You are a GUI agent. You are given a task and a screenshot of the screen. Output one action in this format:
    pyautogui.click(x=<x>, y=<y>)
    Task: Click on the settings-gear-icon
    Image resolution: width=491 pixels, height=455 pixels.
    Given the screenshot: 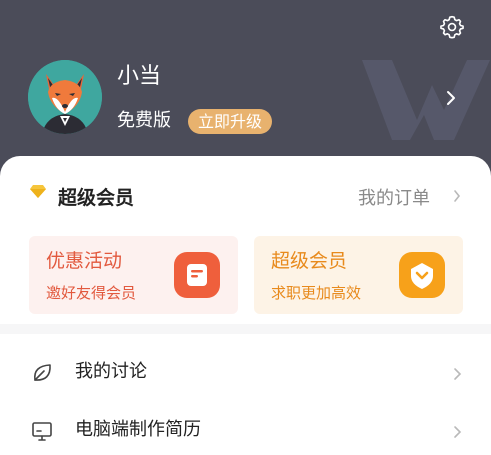 What is the action you would take?
    pyautogui.click(x=452, y=27)
    